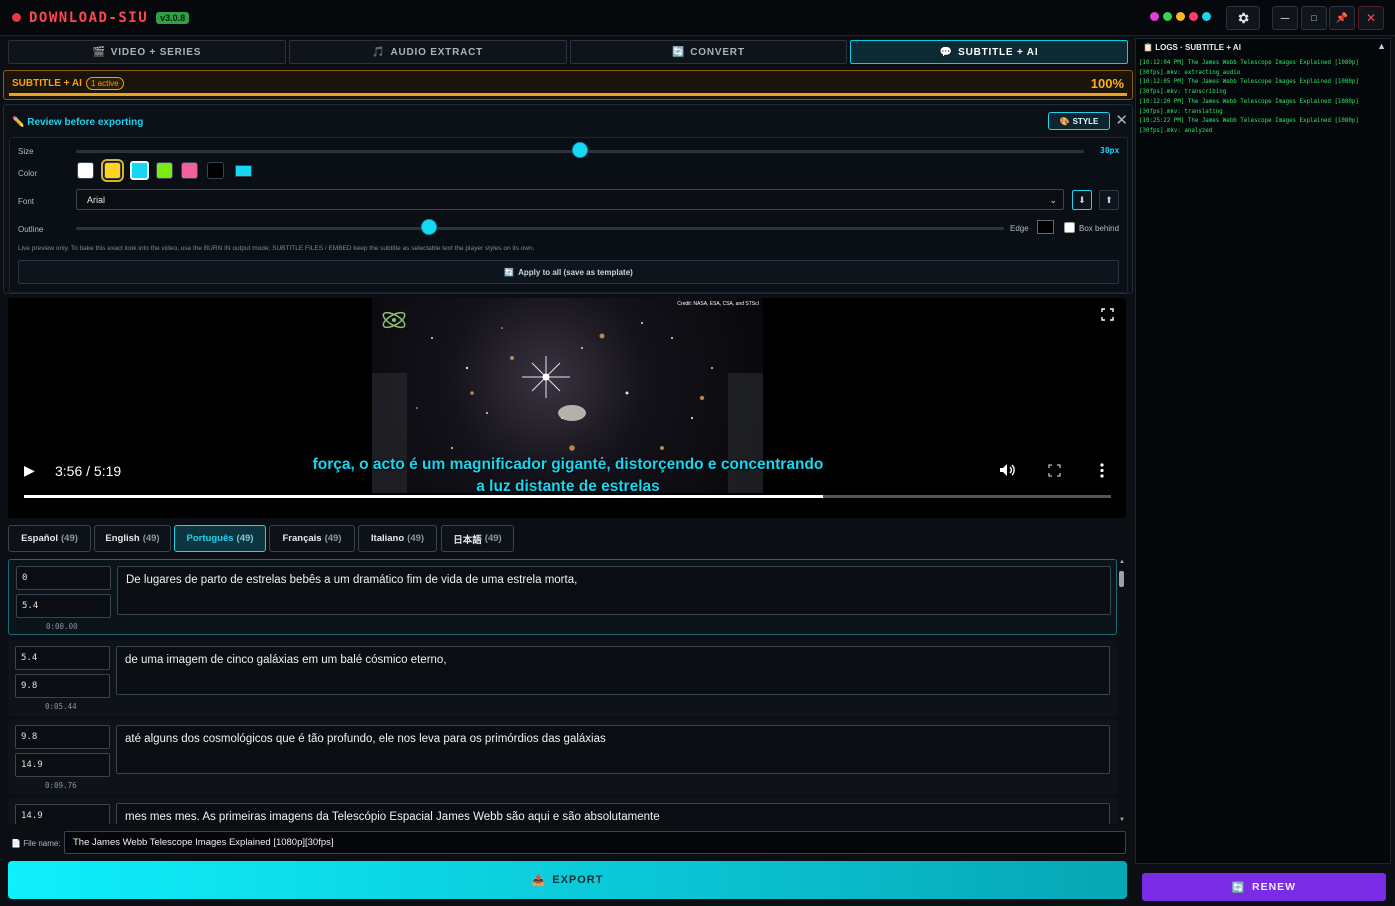  What do you see at coordinates (389, 433) in the screenshot?
I see `video-pillarbox-left` at bounding box center [389, 433].